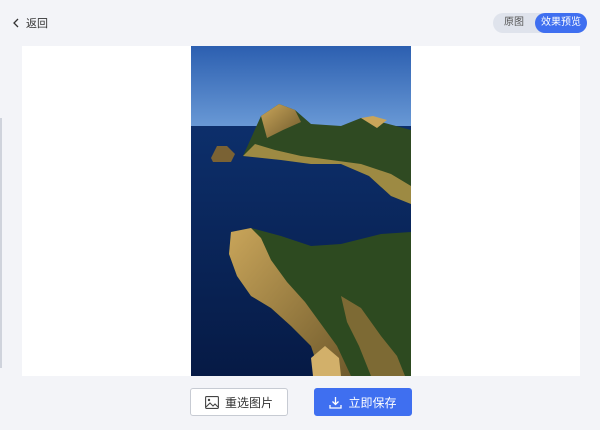 The height and width of the screenshot is (430, 600). I want to click on image-replace-icon, so click(212, 402).